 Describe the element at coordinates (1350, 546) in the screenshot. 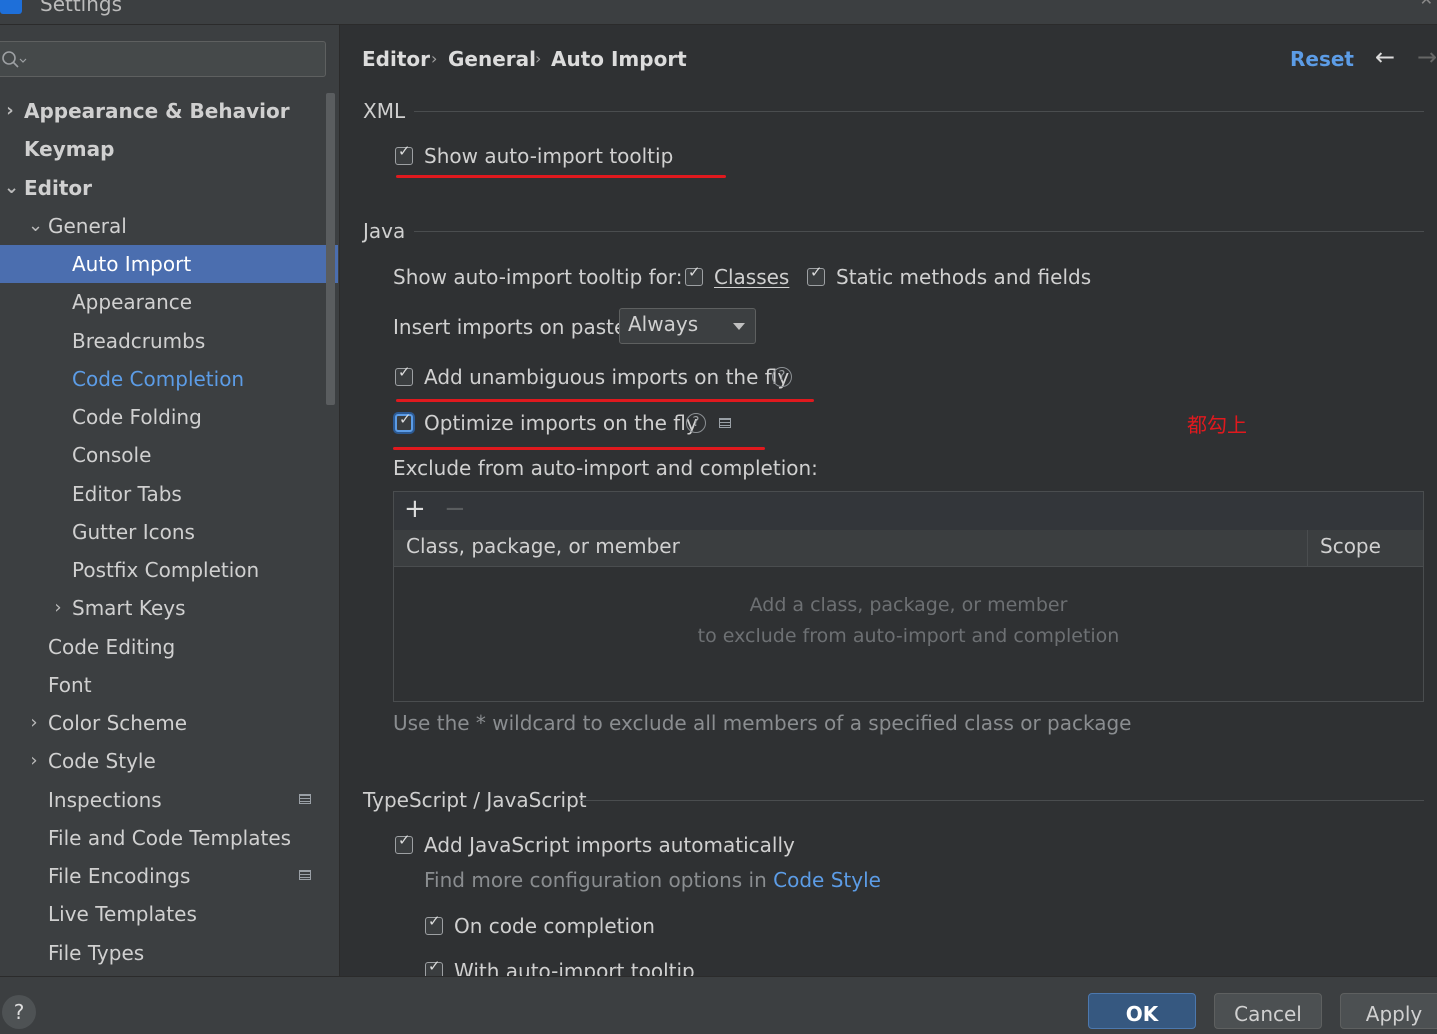

I see `column-header-scope: Scope` at that location.